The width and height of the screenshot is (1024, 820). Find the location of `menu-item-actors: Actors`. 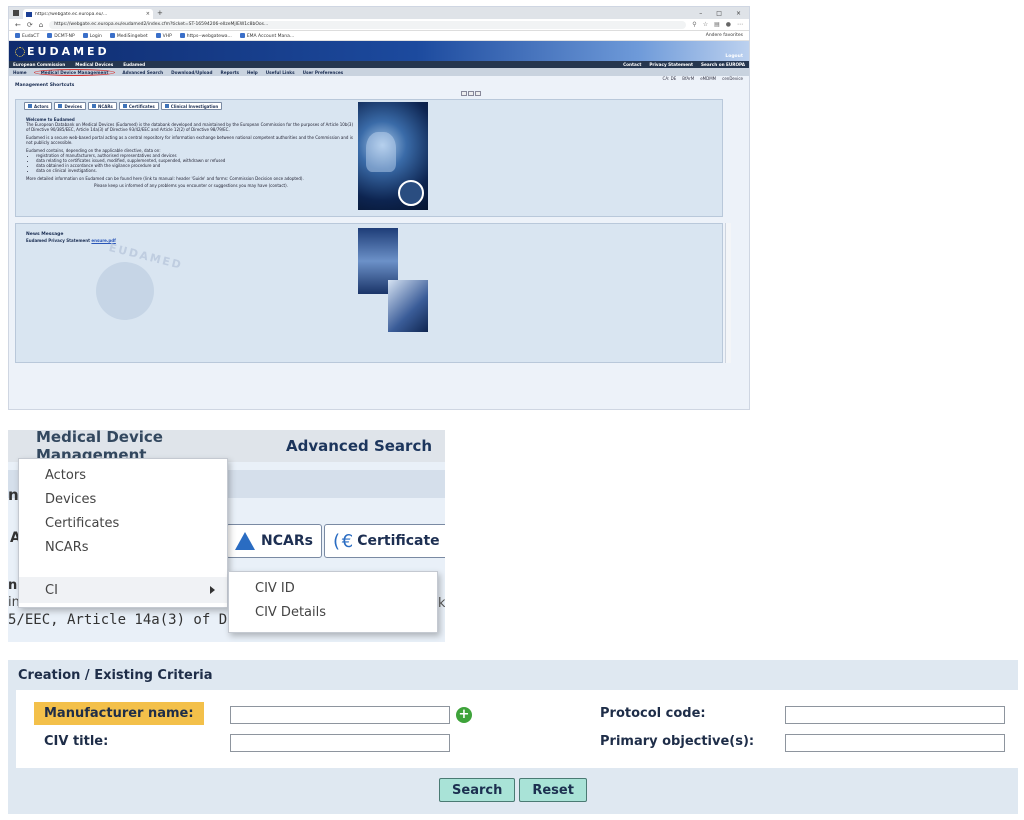

menu-item-actors: Actors is located at coordinates (123, 475).